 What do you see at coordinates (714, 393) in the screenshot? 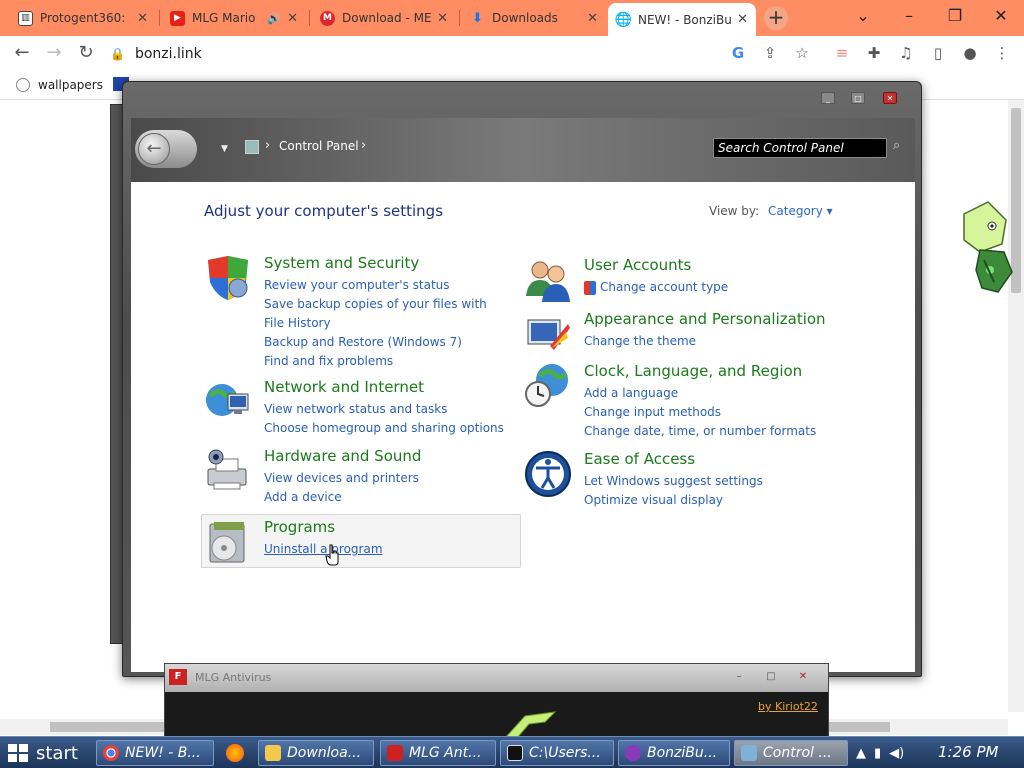
I see `link-add-language: Add a language` at bounding box center [714, 393].